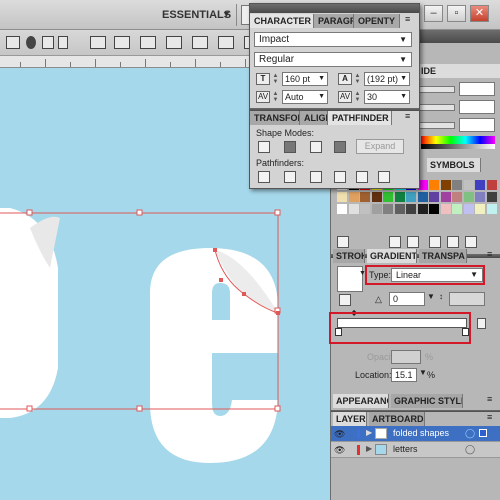  I want to click on align-top-icon, so click(174, 42).